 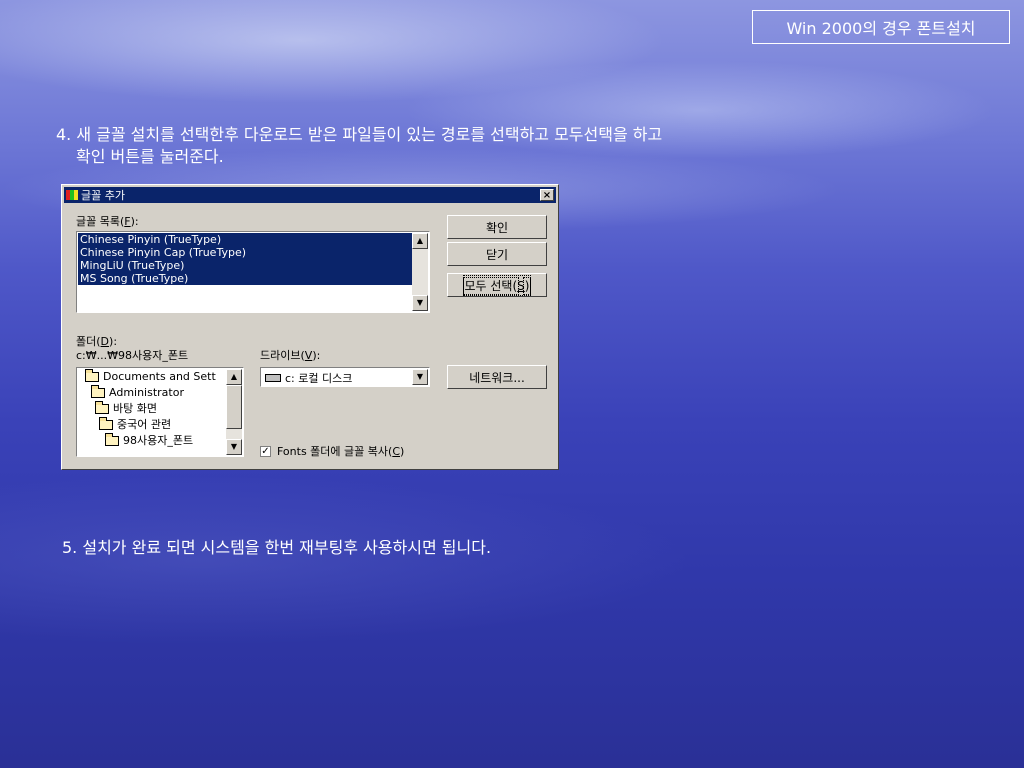 I want to click on ok-button-label: 확인, so click(x=497, y=227).